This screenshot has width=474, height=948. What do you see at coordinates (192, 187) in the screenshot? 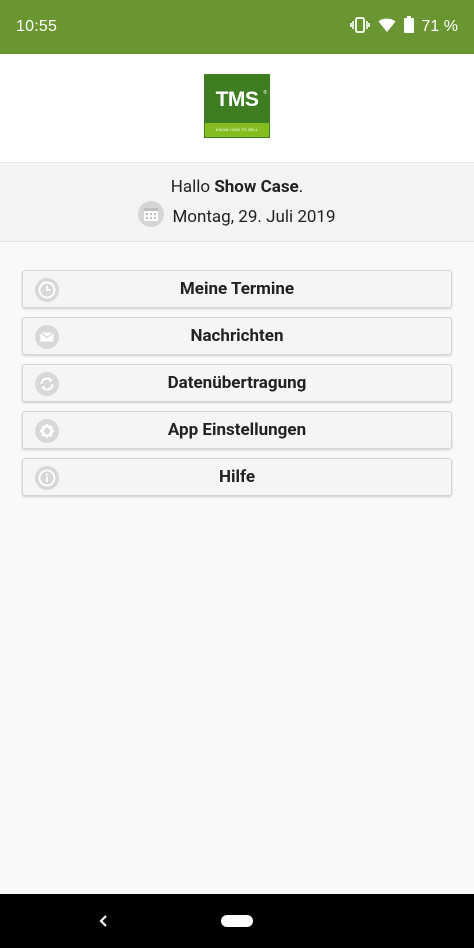
I see `greeting-prefix: Hallo` at bounding box center [192, 187].